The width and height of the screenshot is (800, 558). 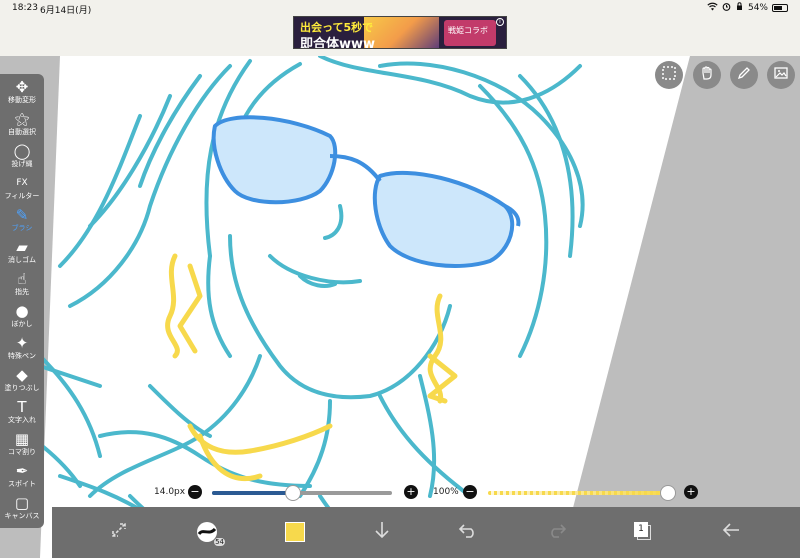 What do you see at coordinates (22, 471) in the screenshot?
I see `eyedropper-icon: ✒` at bounding box center [22, 471].